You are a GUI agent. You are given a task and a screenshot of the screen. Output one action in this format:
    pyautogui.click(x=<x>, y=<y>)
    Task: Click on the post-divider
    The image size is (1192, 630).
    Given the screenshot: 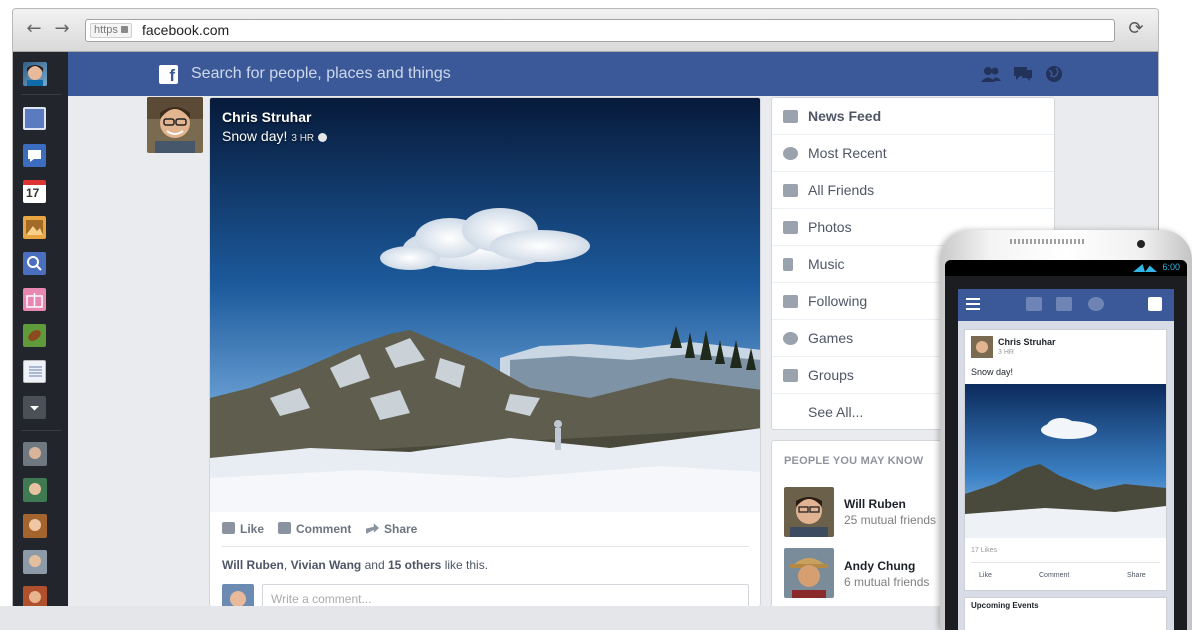 What is the action you would take?
    pyautogui.click(x=485, y=546)
    